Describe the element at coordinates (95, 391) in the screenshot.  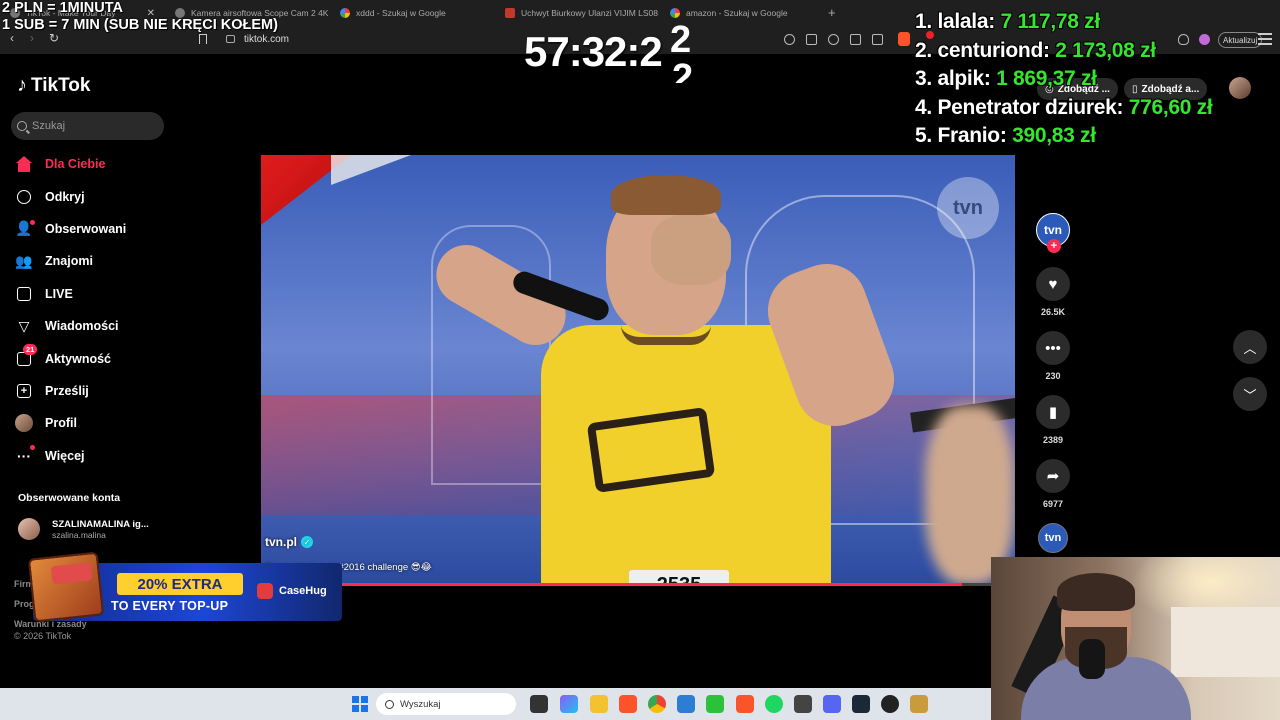
I see `sidebar-item-upload: + Prześlij` at that location.